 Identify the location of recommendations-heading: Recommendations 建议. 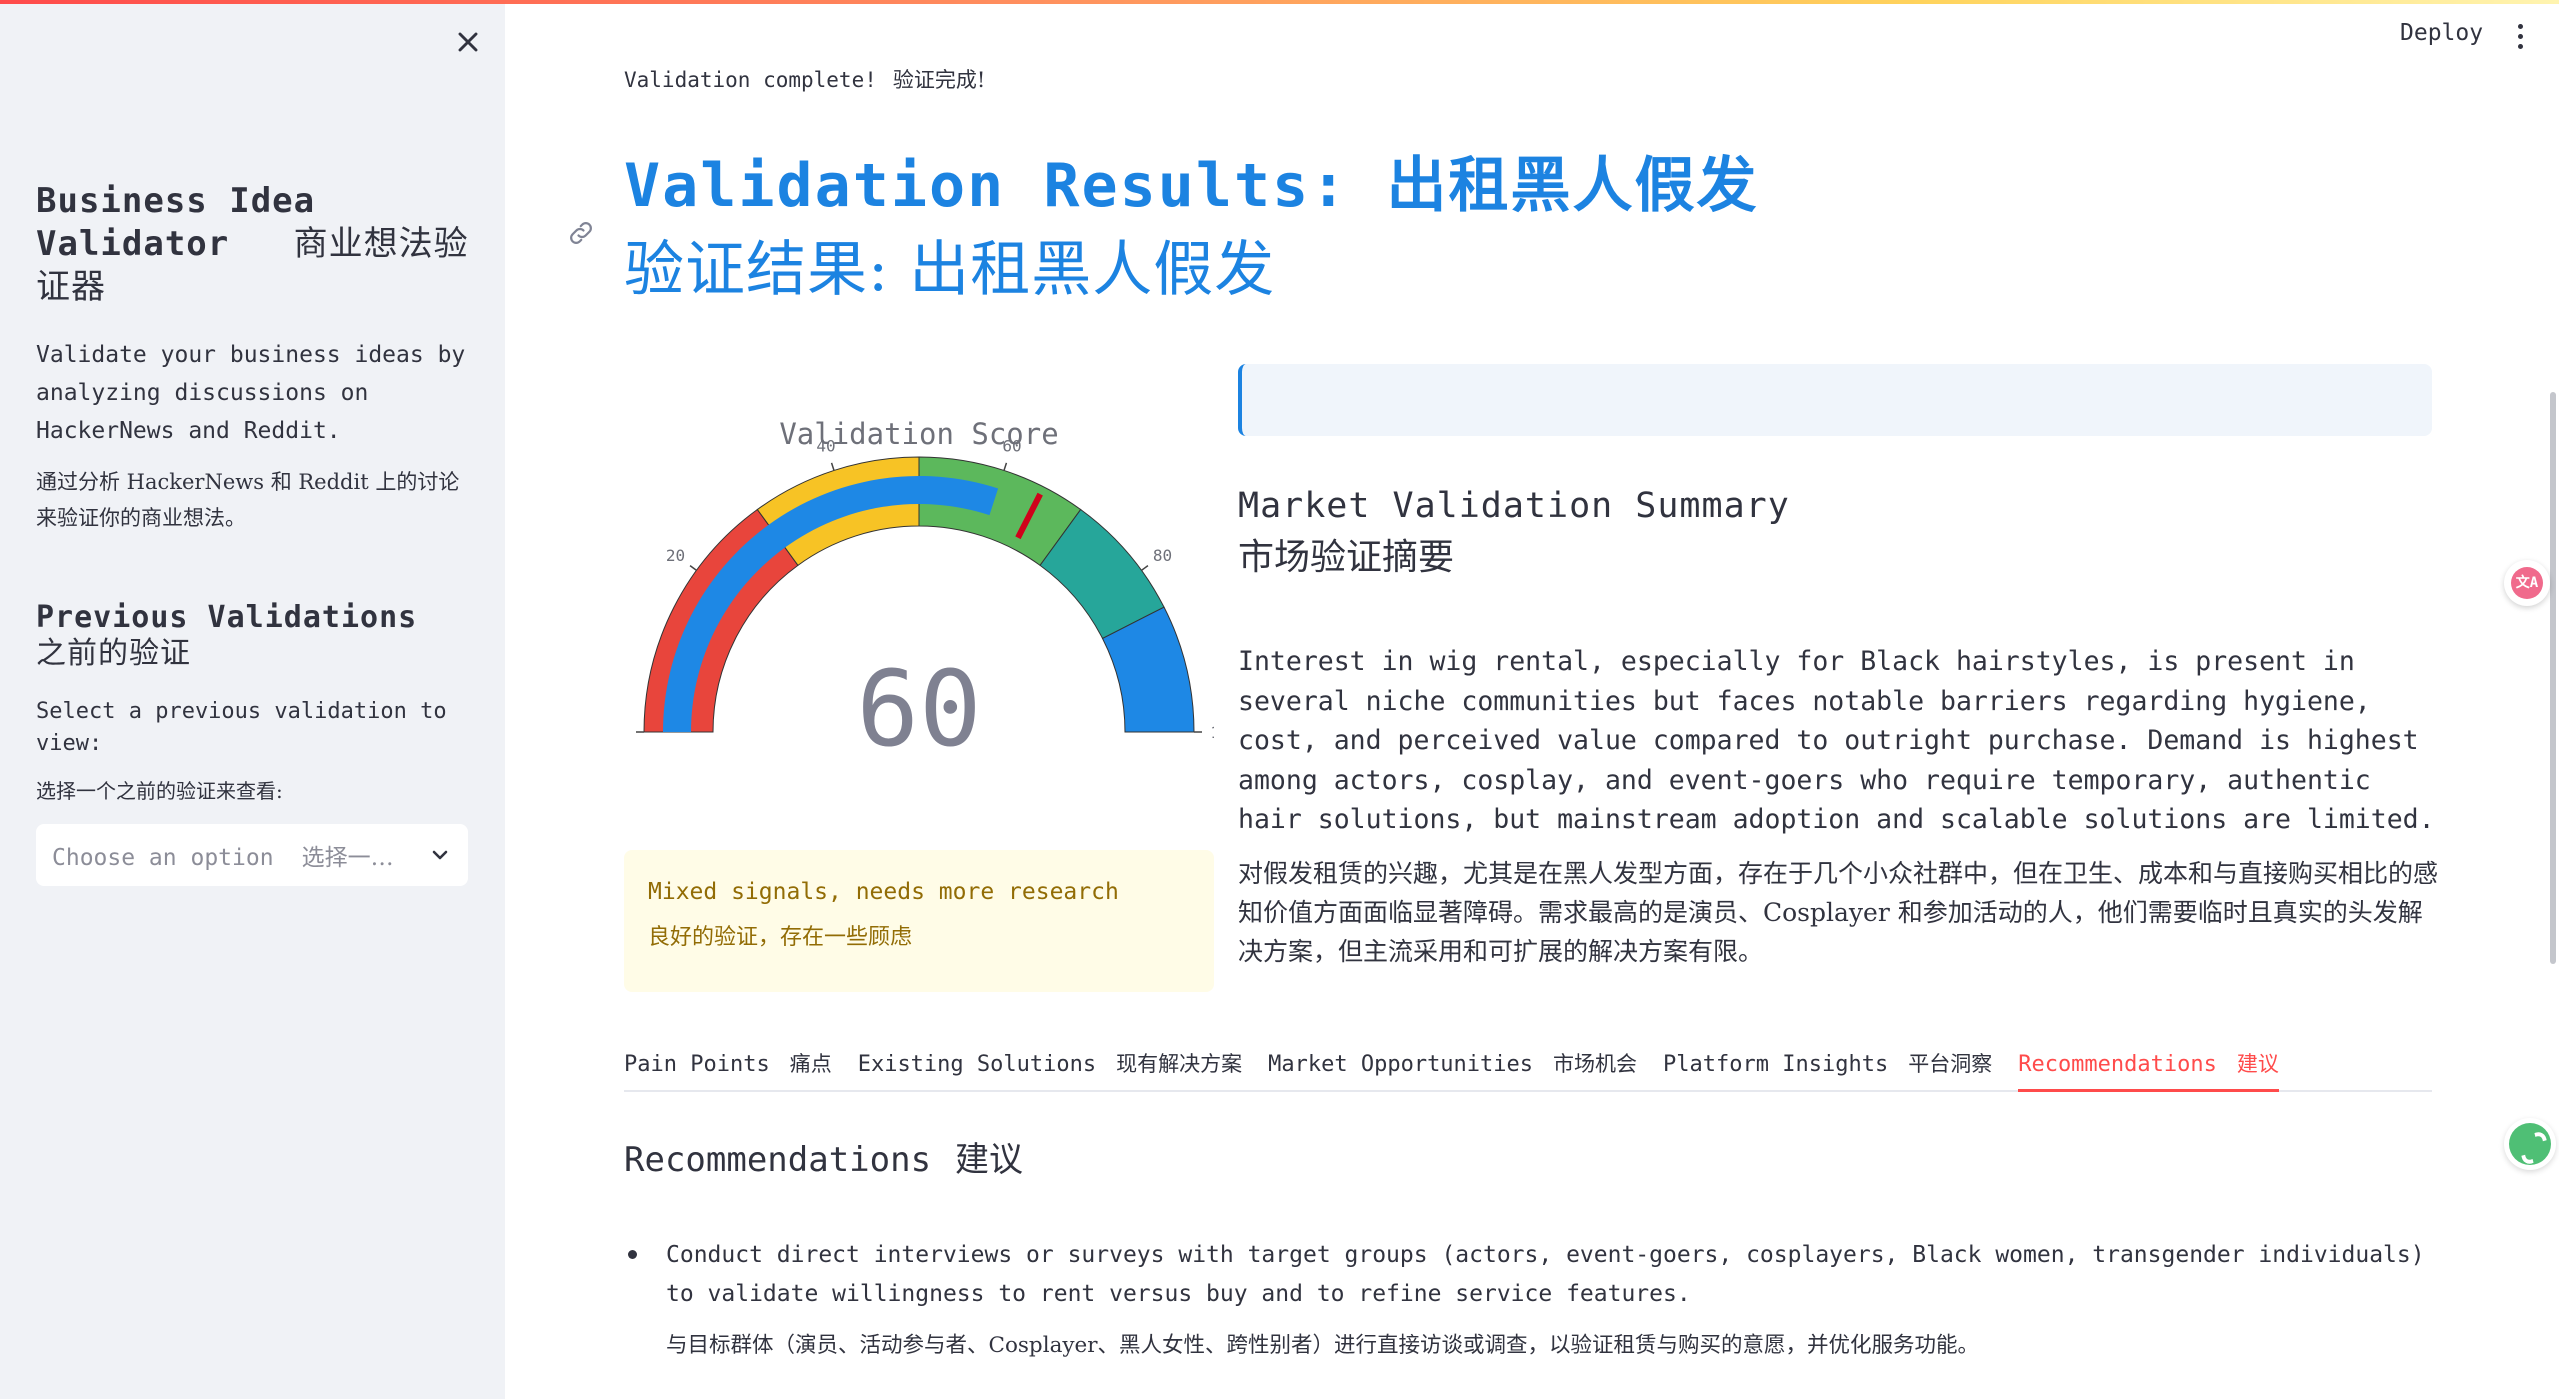
(823, 1160).